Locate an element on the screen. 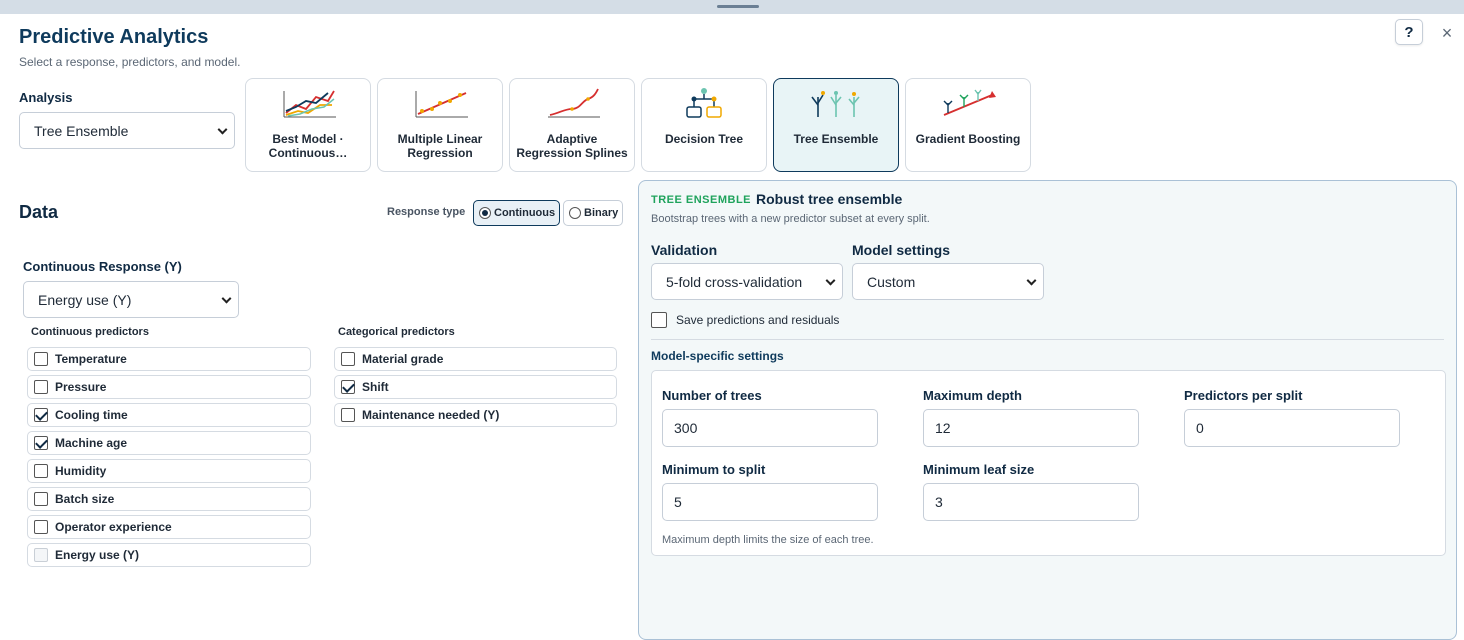 This screenshot has height=640, width=1464. min-leaf-input: 3 is located at coordinates (1031, 502).